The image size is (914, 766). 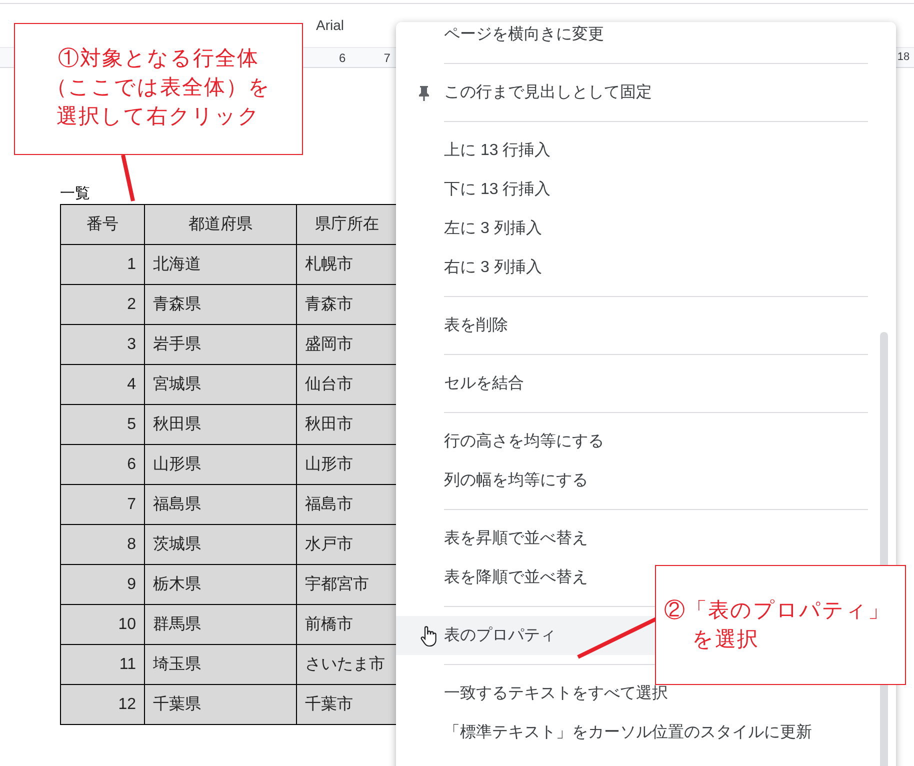 I want to click on menu-item: 表を昇順で並べ替え, so click(x=646, y=538).